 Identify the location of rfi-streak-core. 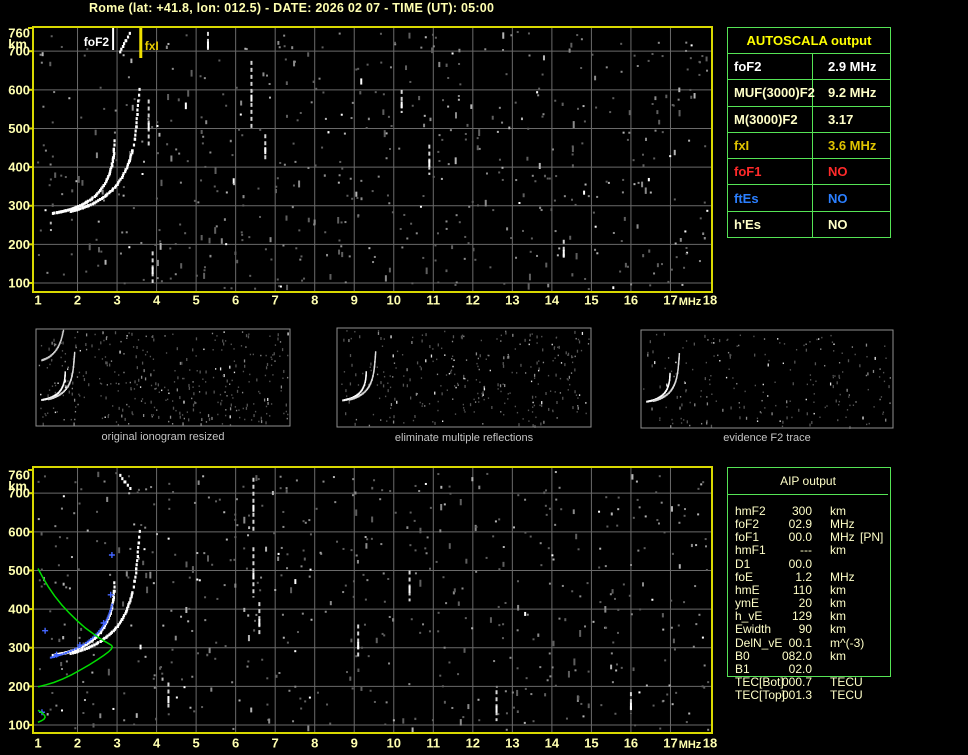
(152, 271).